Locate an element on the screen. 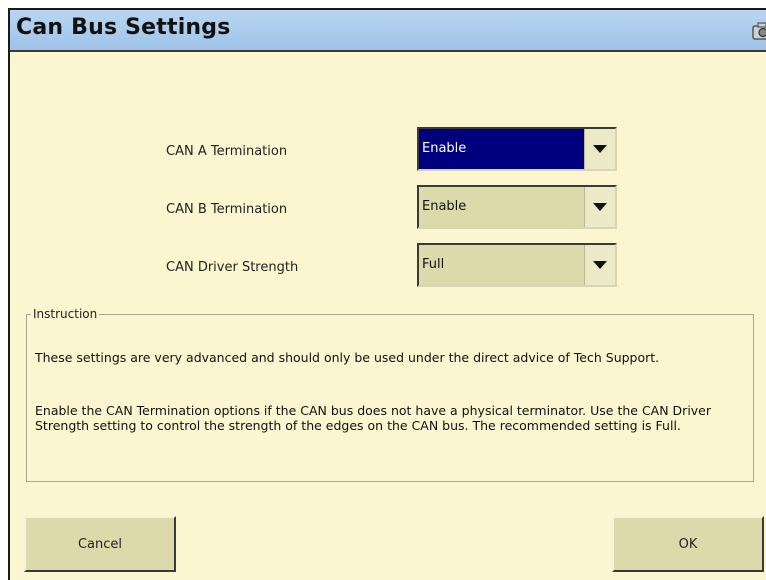 This screenshot has height=580, width=766. title-bar: Can Bus Settings is located at coordinates (388, 31).